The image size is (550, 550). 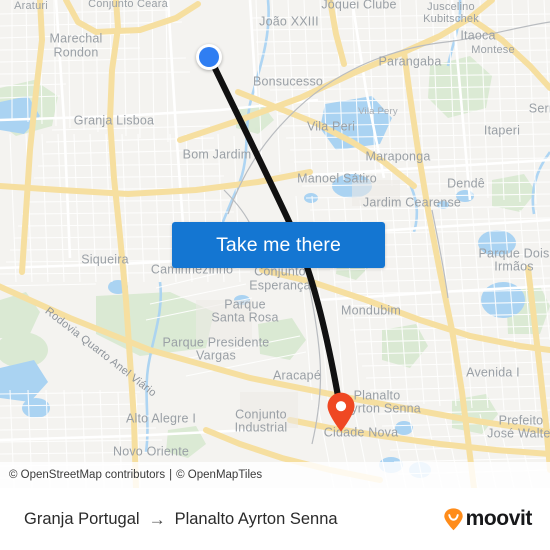 I want to click on openmaptiles-attribution-link: © OpenMapTiles, so click(x=219, y=475).